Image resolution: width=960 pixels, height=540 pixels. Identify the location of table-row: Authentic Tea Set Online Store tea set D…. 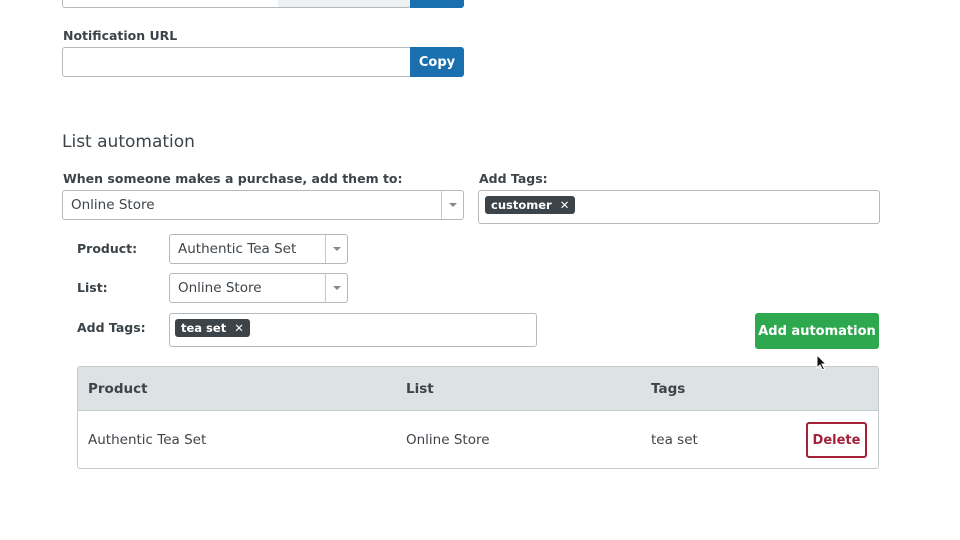
(478, 439).